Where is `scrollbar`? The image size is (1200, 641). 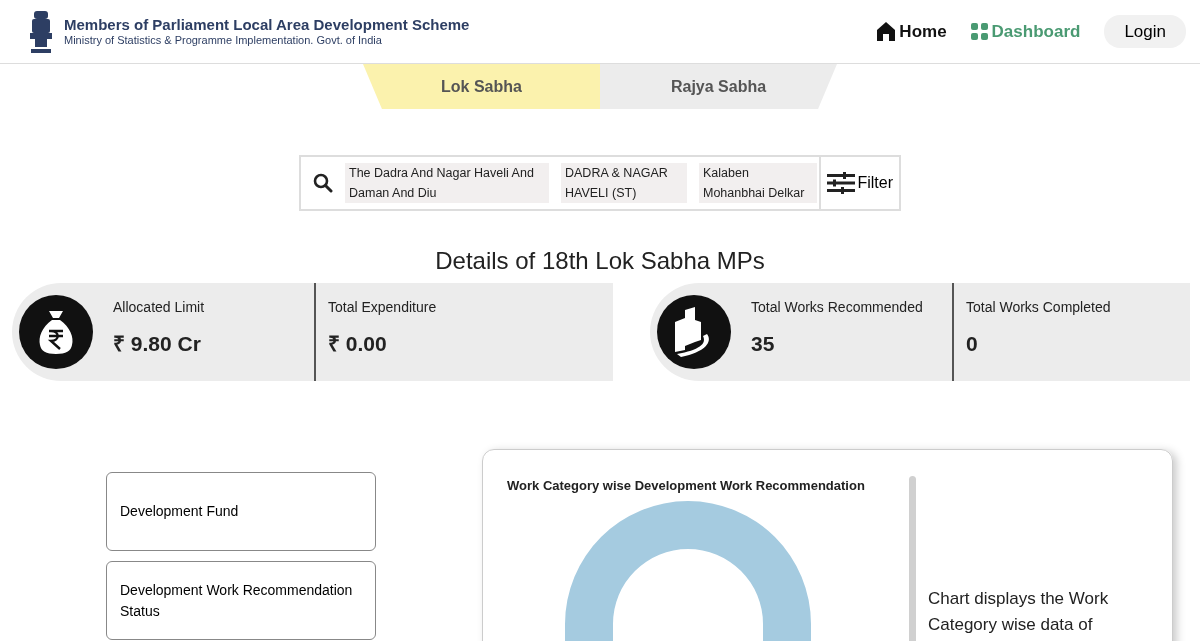
scrollbar is located at coordinates (912, 558).